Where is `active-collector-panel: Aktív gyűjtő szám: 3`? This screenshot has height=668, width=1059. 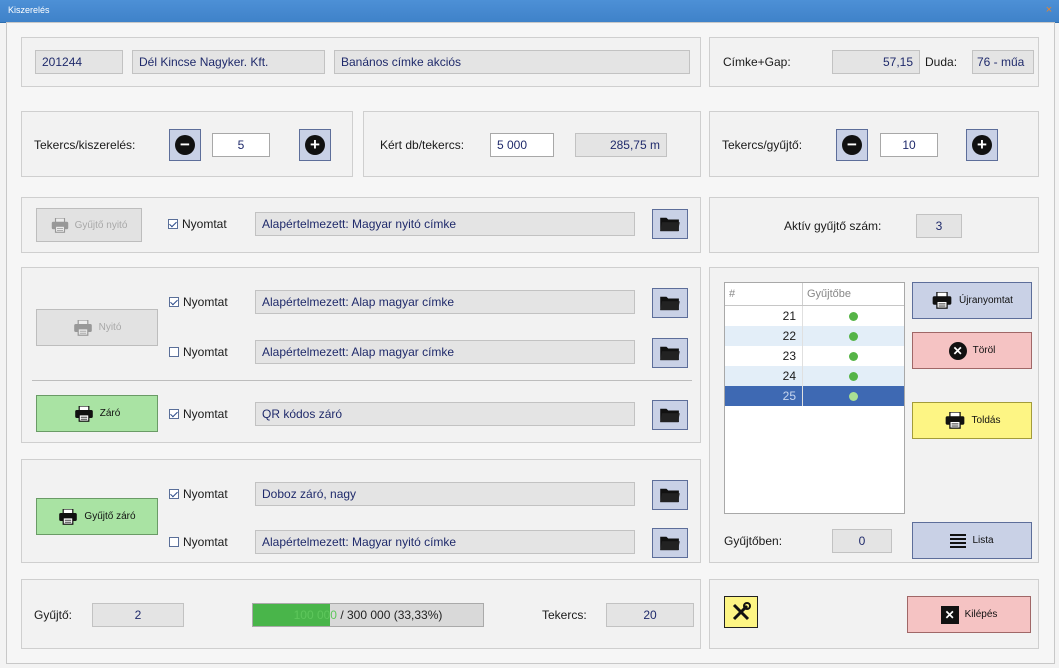
active-collector-panel: Aktív gyűjtő szám: 3 is located at coordinates (874, 225).